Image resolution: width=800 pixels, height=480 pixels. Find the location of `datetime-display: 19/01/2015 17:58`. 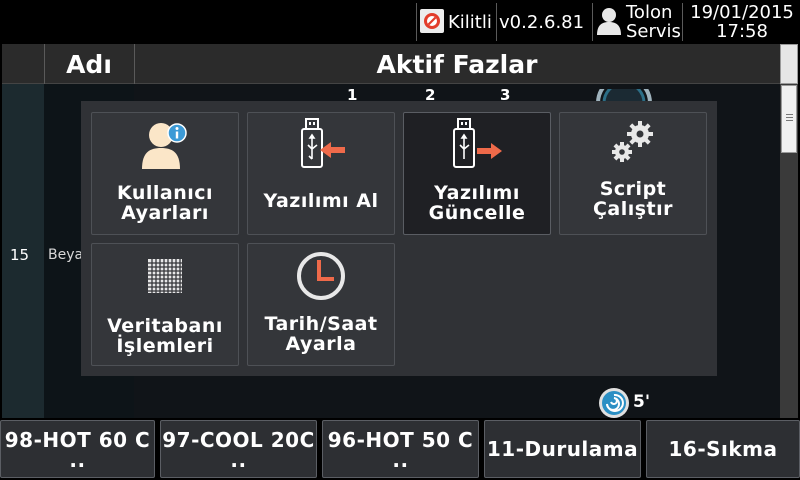

datetime-display: 19/01/2015 17:58 is located at coordinates (742, 22).